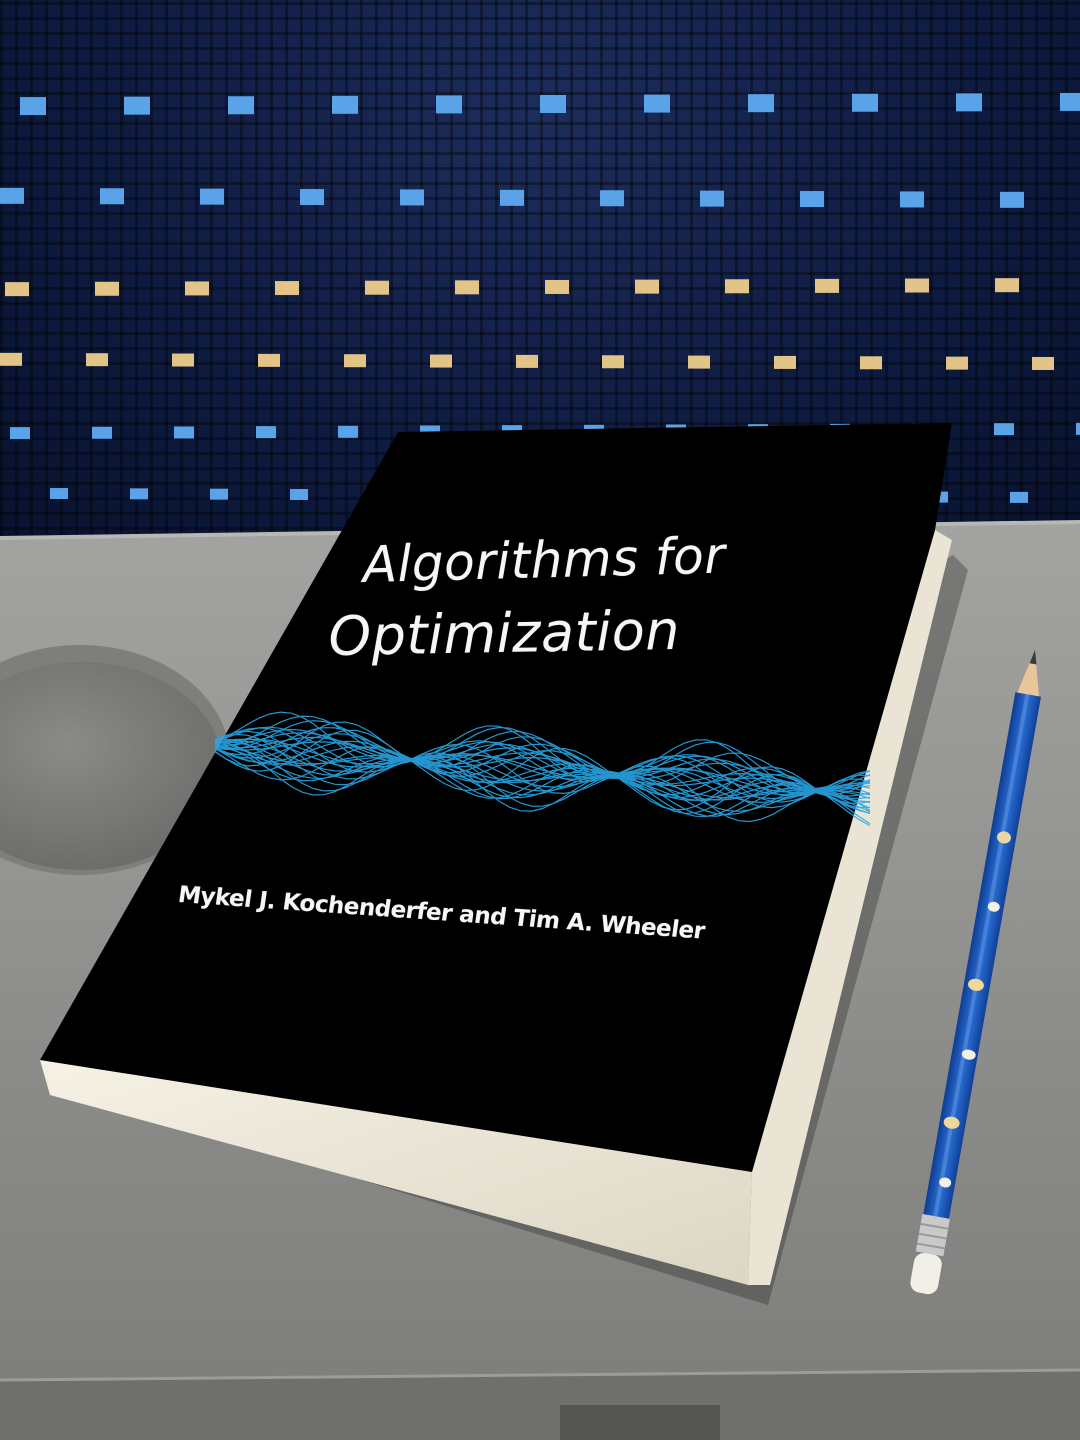 Image resolution: width=1080 pixels, height=1440 pixels. Describe the element at coordinates (544, 560) in the screenshot. I see `book-title-line1: Algorithms for` at that location.